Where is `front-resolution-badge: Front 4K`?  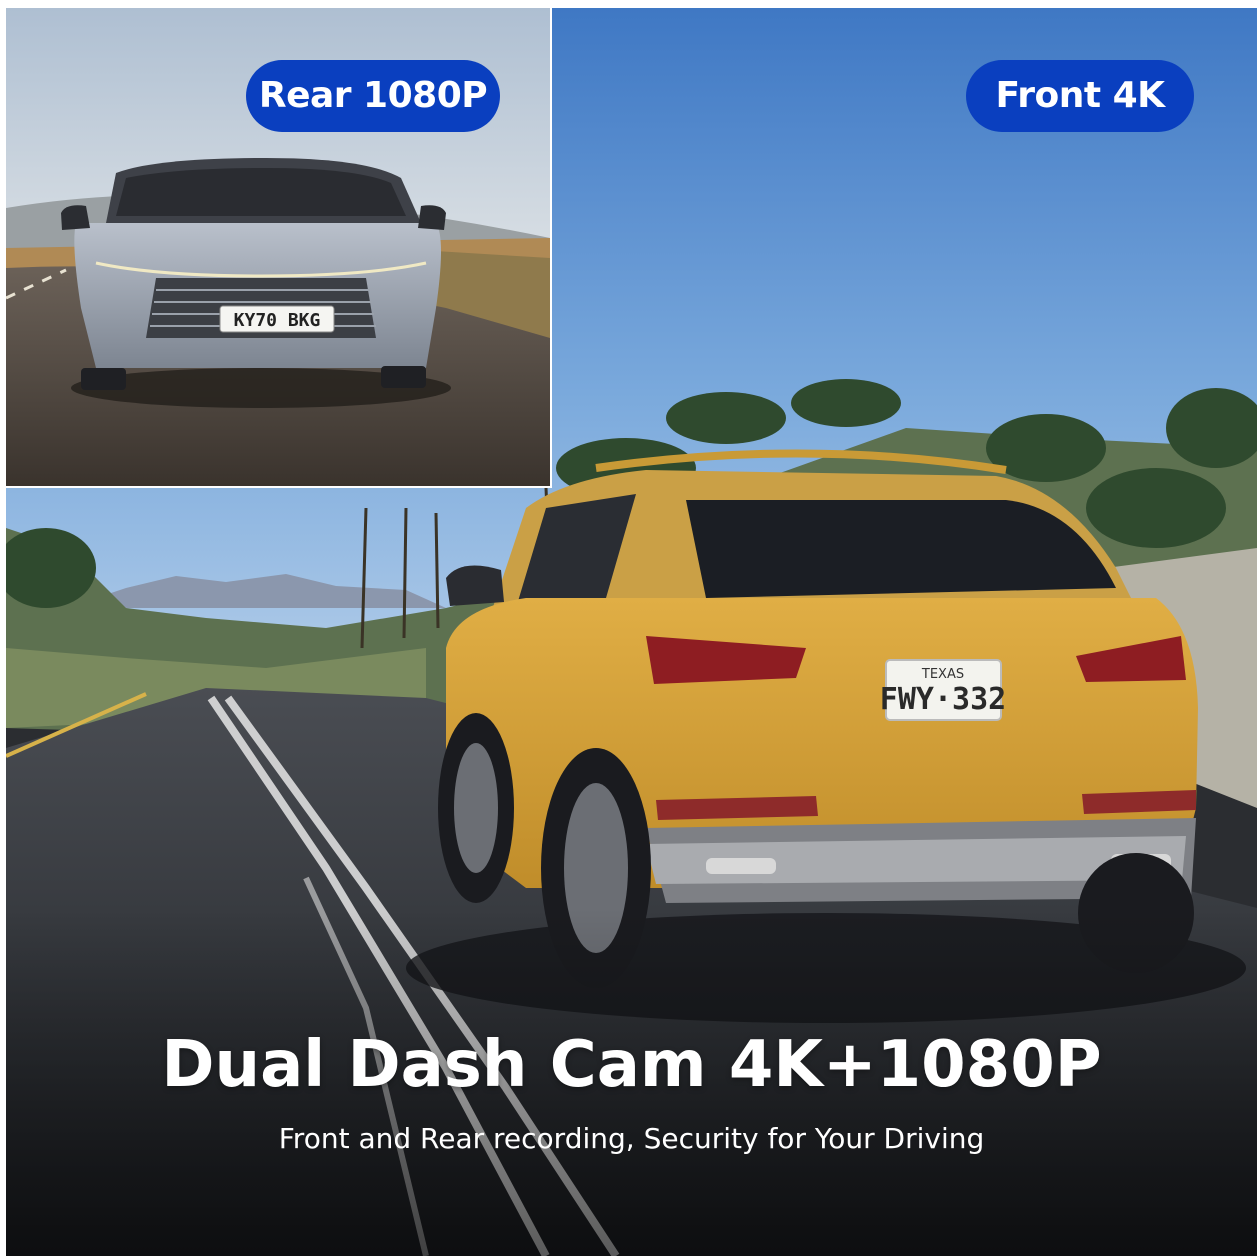
front-resolution-badge: Front 4K is located at coordinates (1080, 96).